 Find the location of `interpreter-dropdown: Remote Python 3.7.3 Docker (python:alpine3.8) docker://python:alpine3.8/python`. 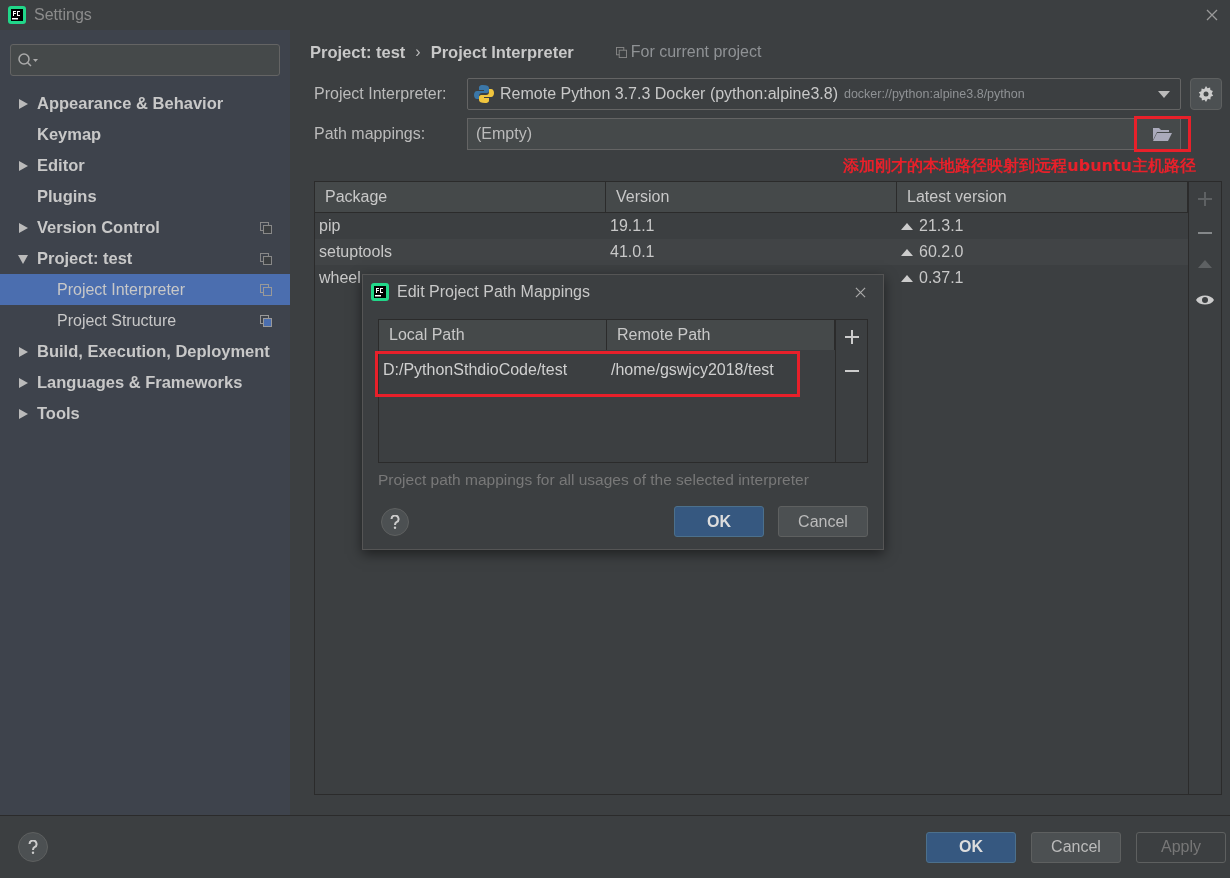

interpreter-dropdown: Remote Python 3.7.3 Docker (python:alpine3.8) docker://python:alpine3.8/python is located at coordinates (824, 94).